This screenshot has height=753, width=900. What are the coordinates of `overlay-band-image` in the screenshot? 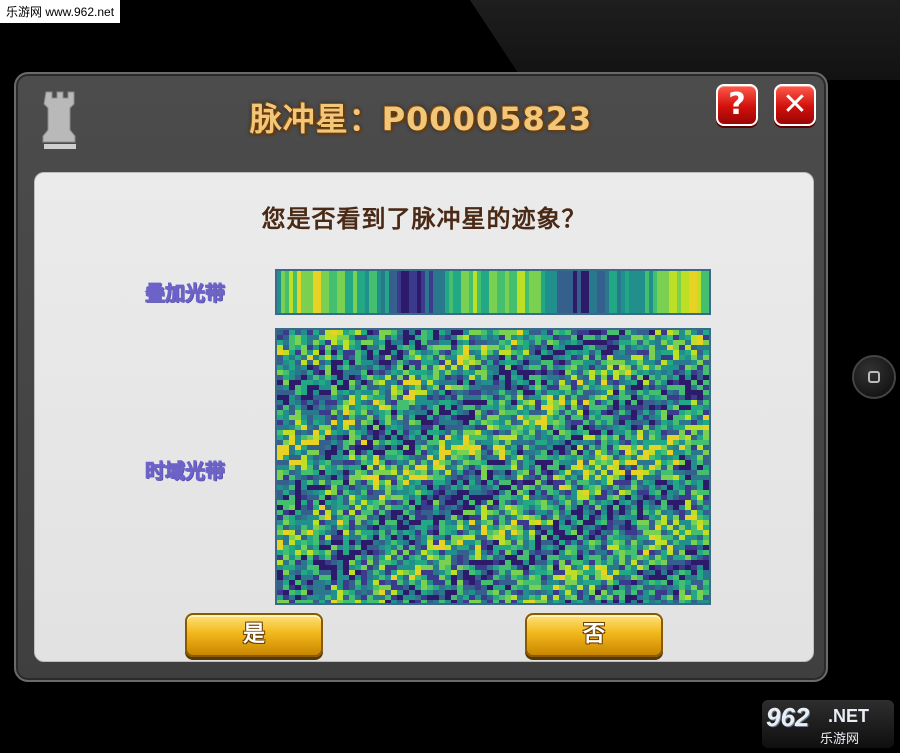 It's located at (493, 292).